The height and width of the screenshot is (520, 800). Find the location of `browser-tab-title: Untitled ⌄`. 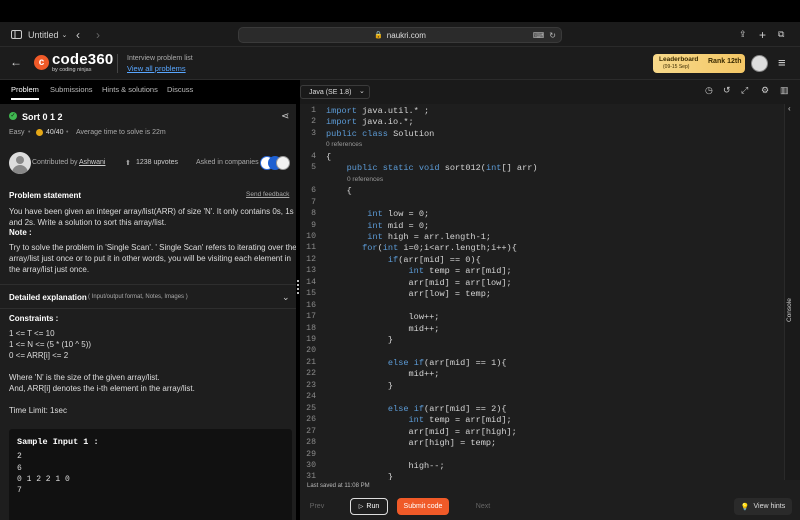

browser-tab-title: Untitled ⌄ is located at coordinates (47, 34).